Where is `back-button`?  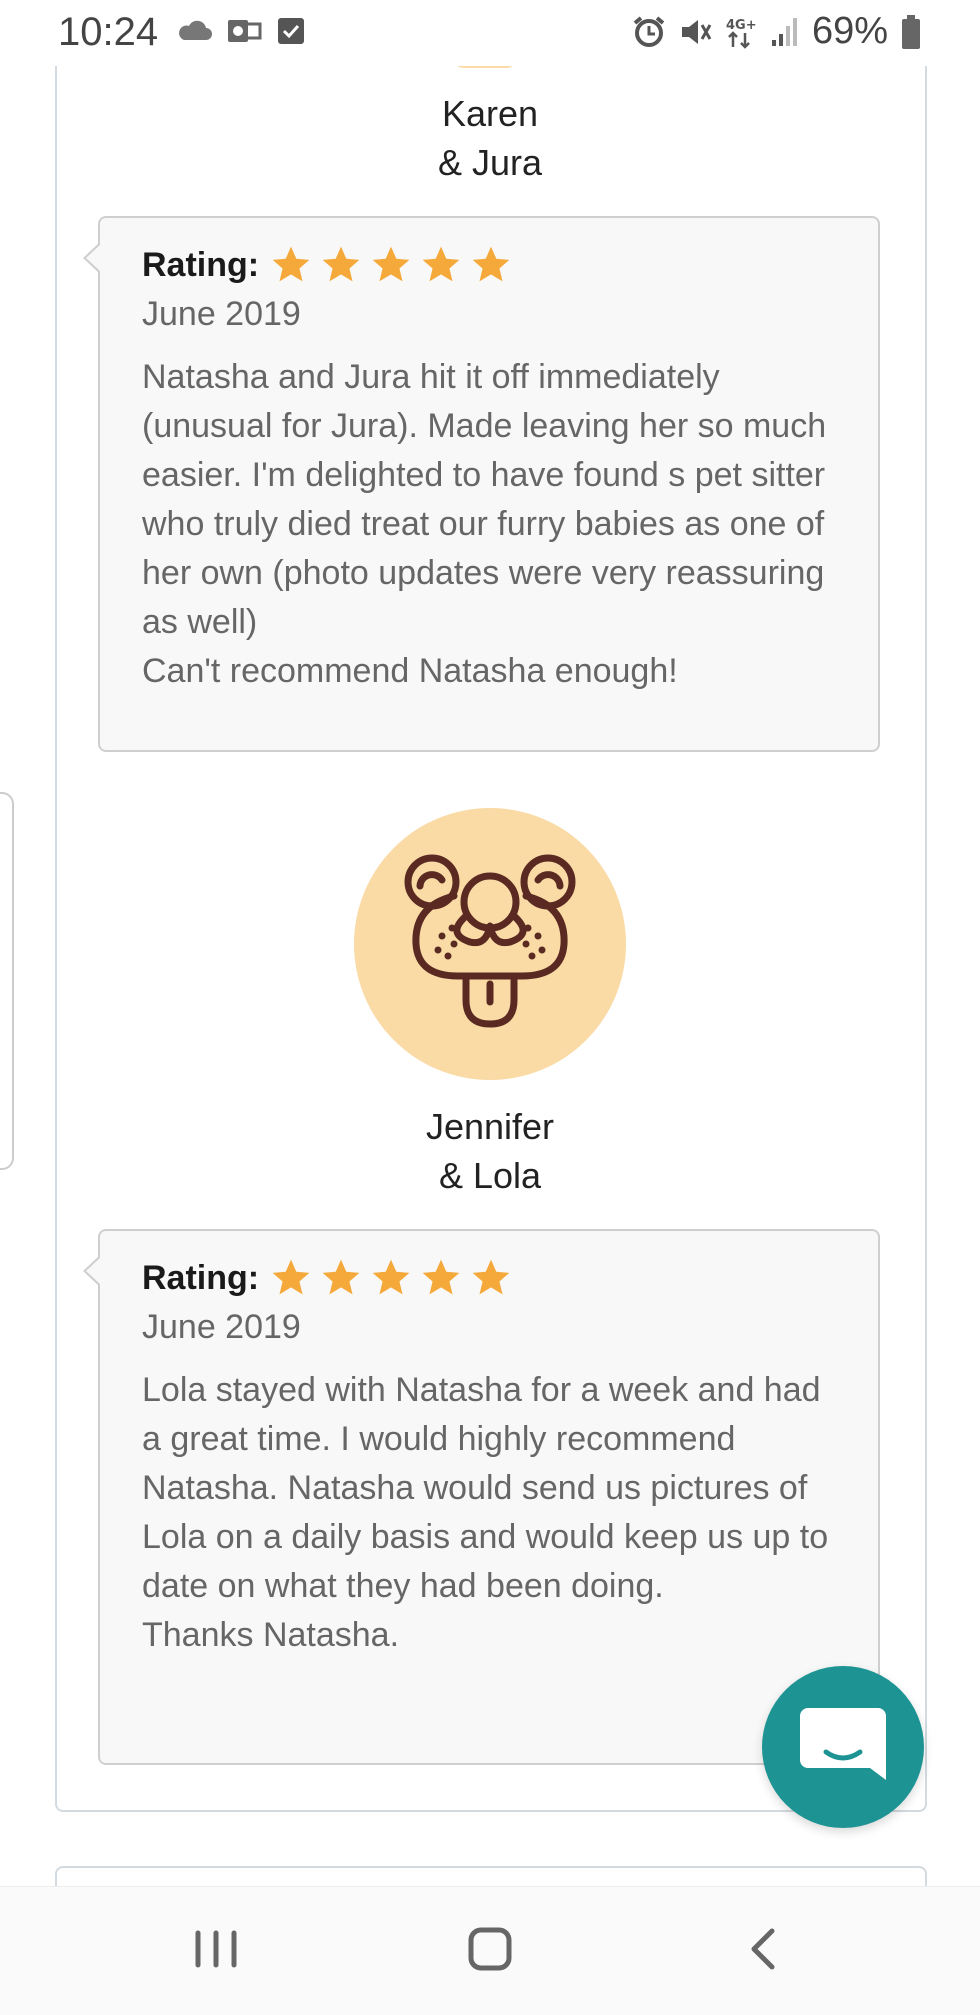 back-button is located at coordinates (764, 1950).